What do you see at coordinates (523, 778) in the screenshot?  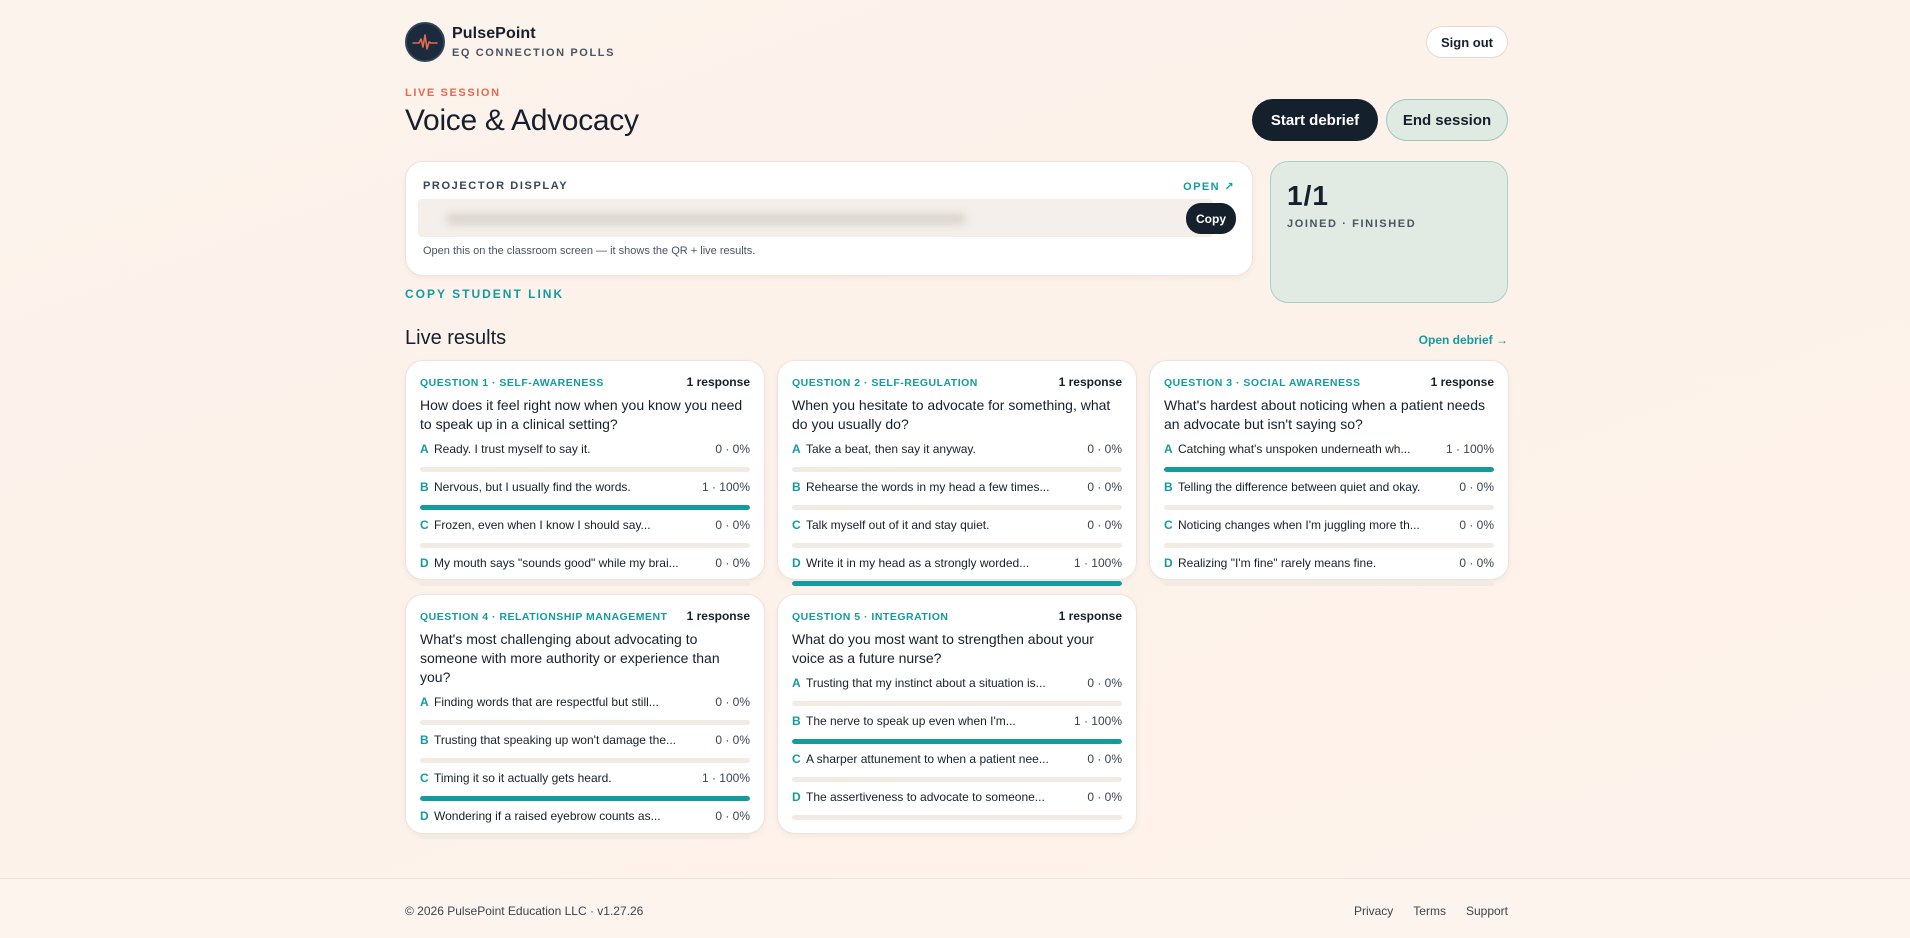 I see `option-text: Timing it so it actually gets heard.` at bounding box center [523, 778].